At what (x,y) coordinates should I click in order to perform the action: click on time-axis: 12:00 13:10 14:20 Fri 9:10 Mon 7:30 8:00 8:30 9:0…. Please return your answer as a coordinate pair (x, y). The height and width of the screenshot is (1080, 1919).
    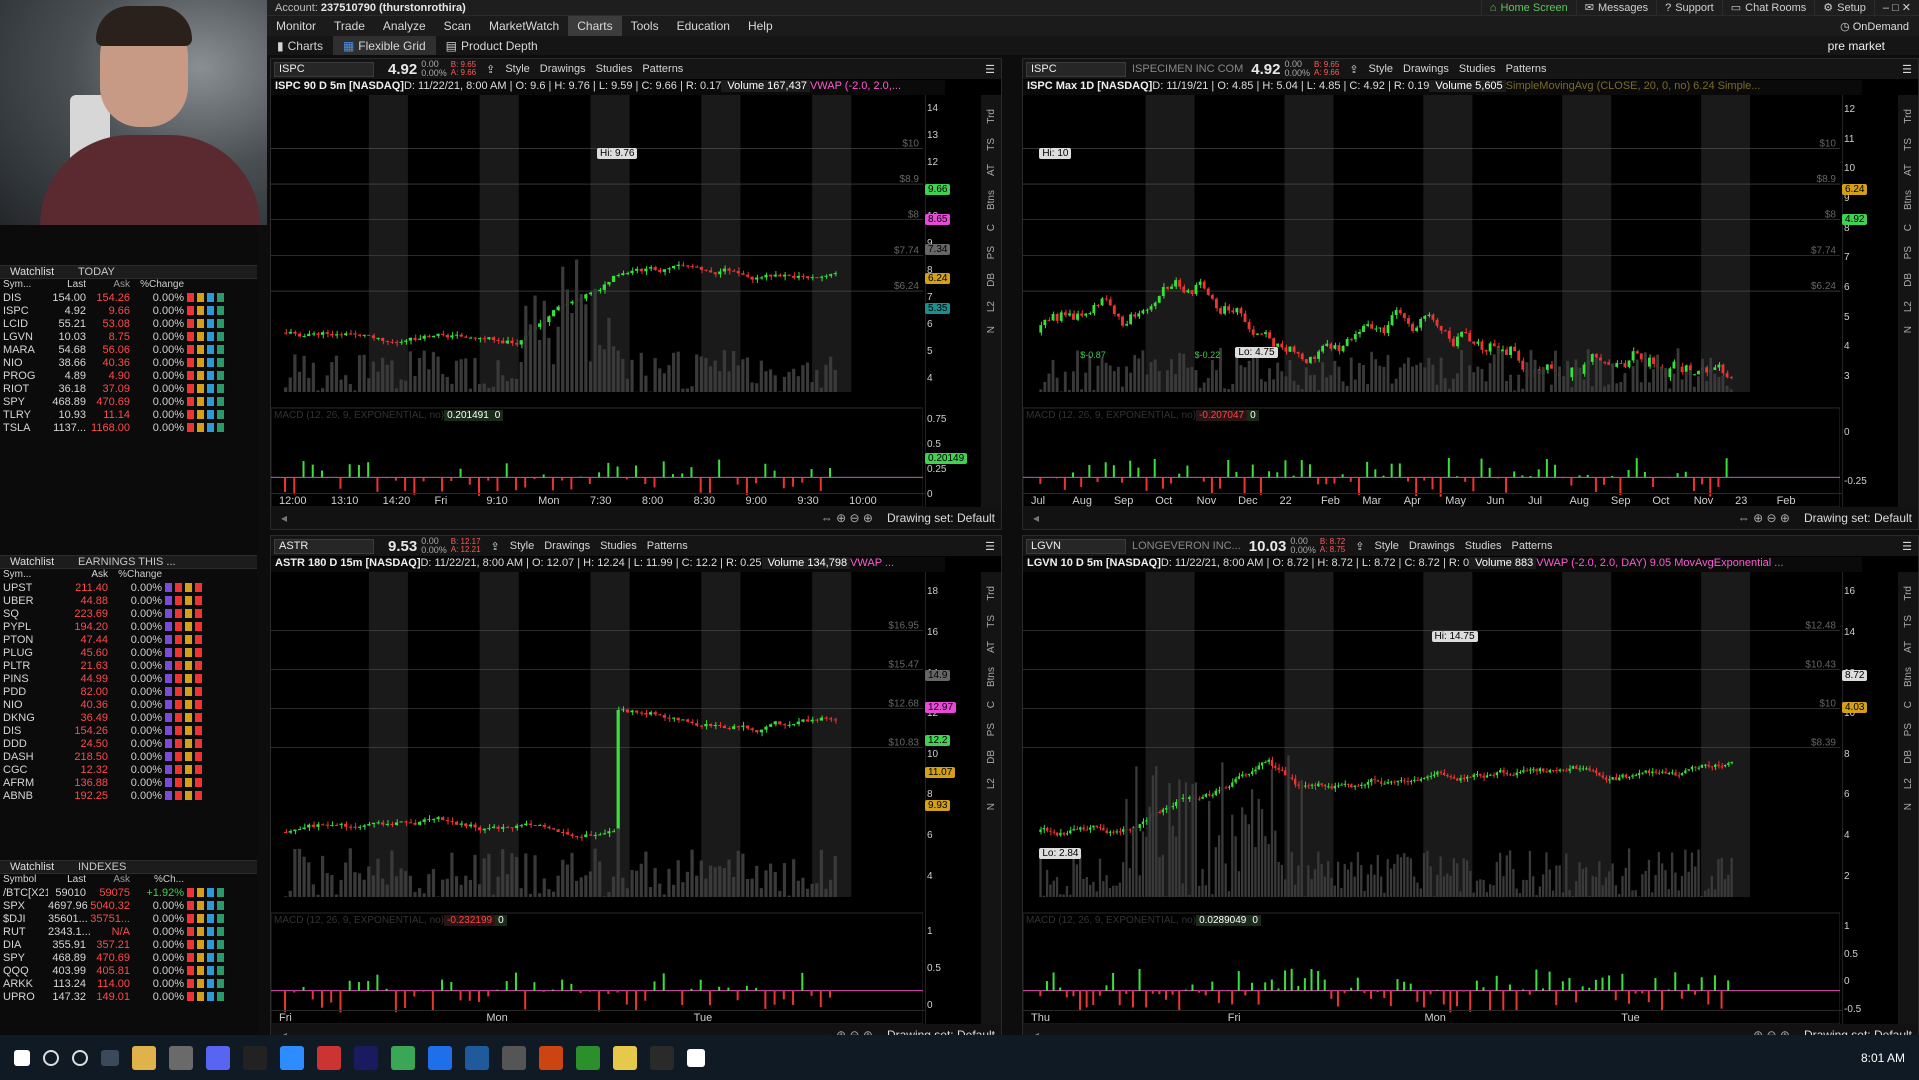
    Looking at the image, I should click on (598, 500).